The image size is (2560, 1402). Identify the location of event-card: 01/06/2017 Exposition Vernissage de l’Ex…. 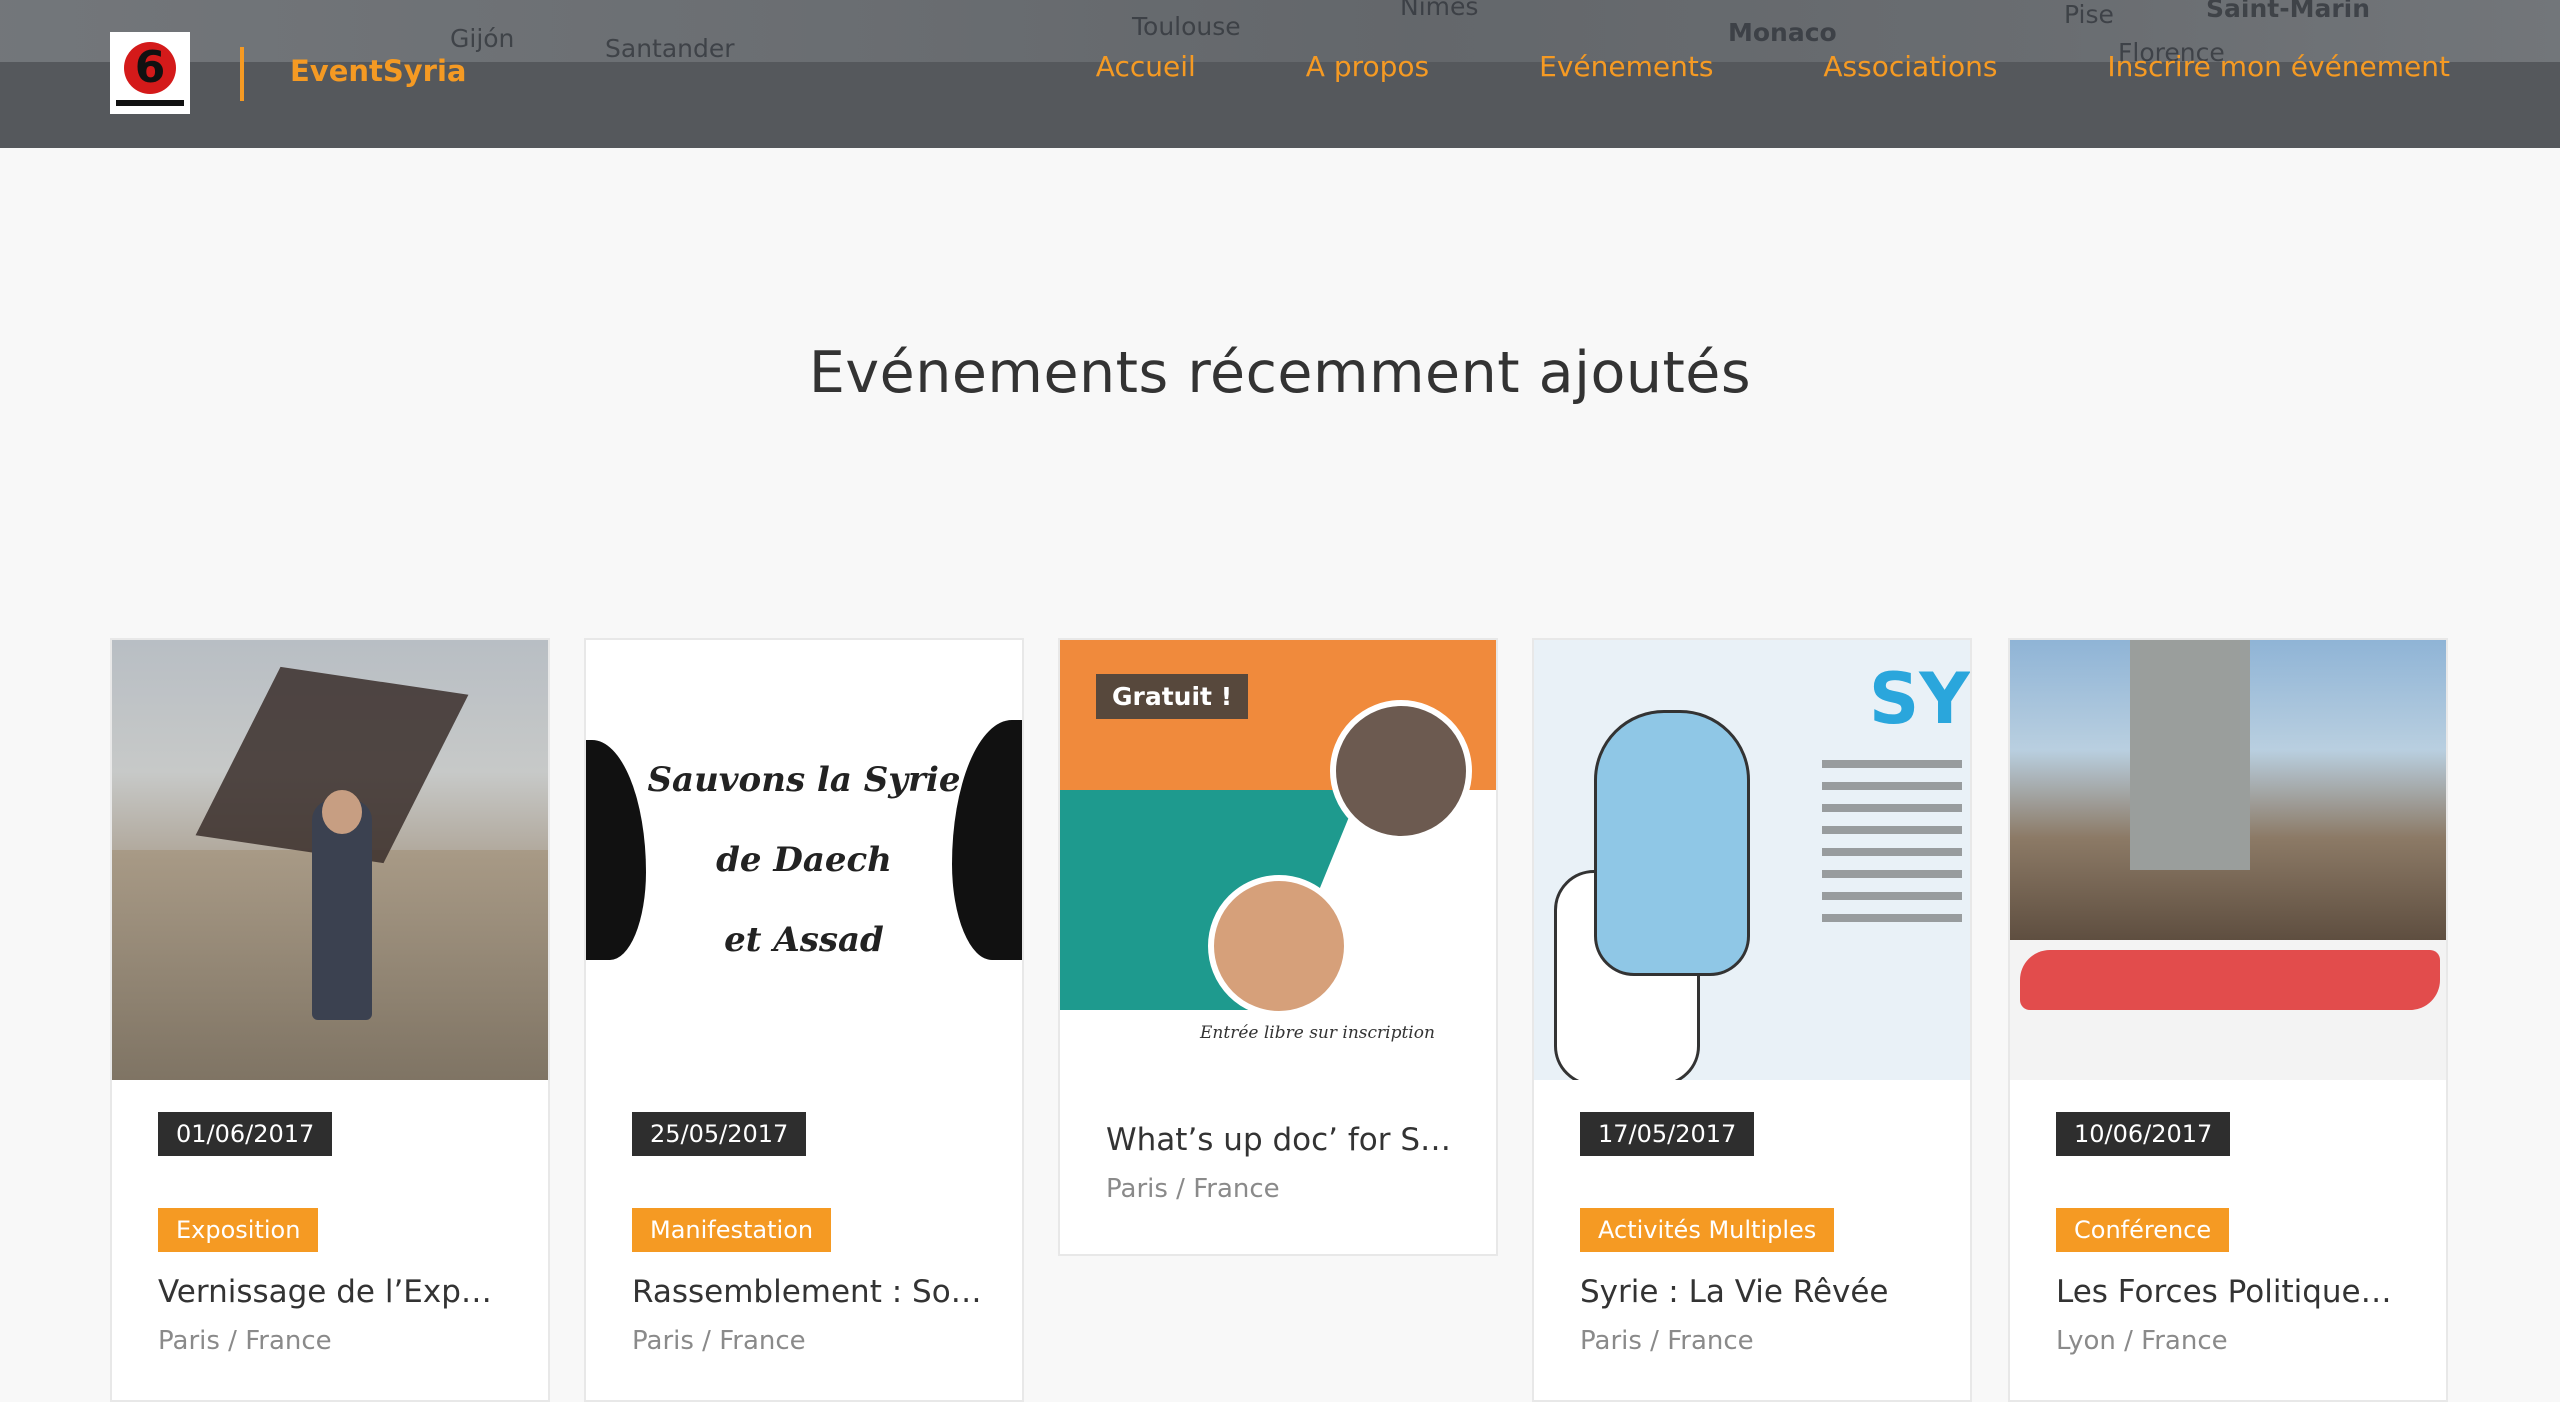
(330, 1020).